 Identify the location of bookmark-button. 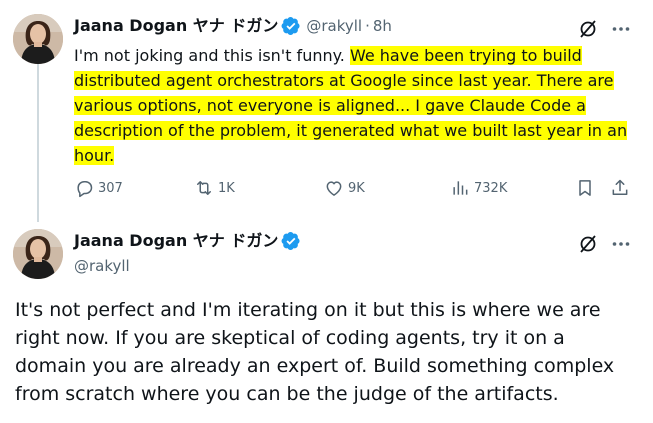
(587, 188).